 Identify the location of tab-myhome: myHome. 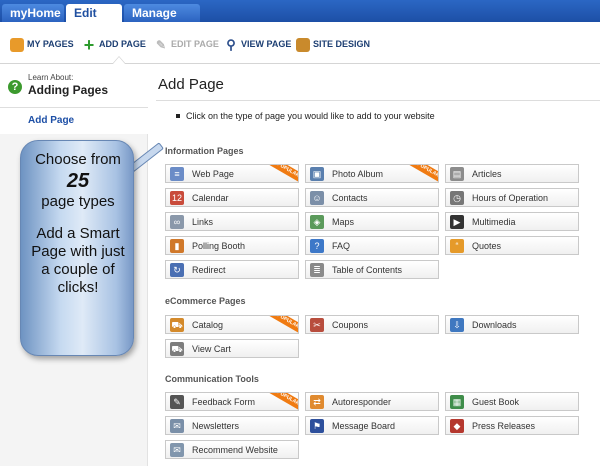
(33, 13).